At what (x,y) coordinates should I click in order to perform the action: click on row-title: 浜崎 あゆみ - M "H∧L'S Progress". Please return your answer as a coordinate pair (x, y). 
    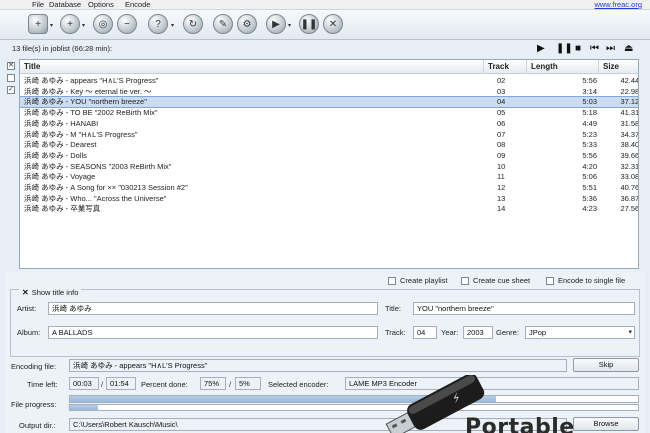
    Looking at the image, I should click on (81, 134).